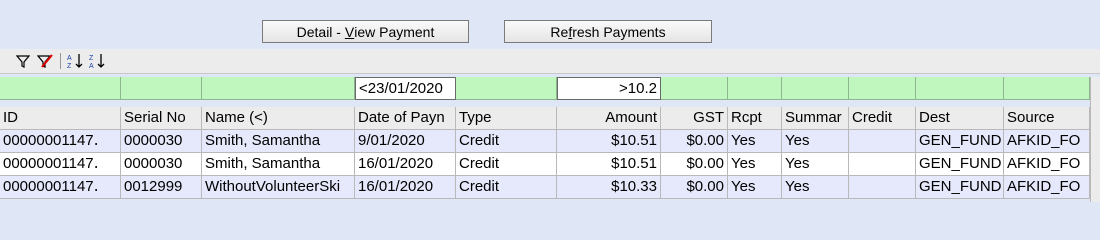  What do you see at coordinates (609, 88) in the screenshot?
I see `filter-cell-amount: >10.2` at bounding box center [609, 88].